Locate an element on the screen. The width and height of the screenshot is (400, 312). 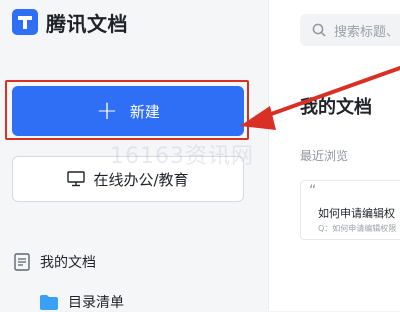
monitor-icon is located at coordinates (76, 179).